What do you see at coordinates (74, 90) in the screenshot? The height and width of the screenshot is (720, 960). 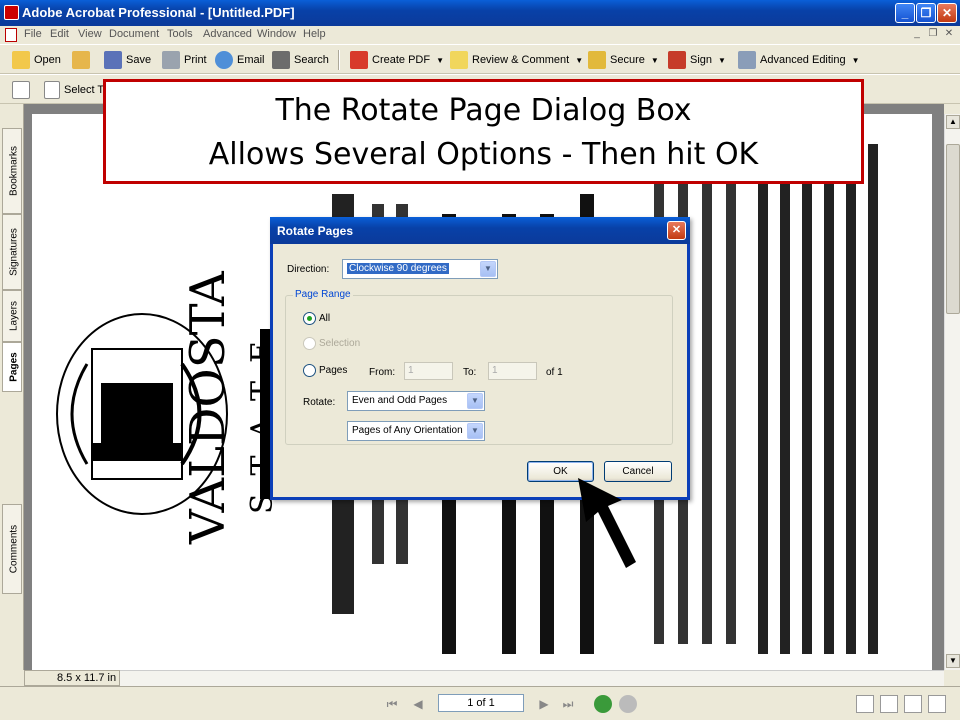 I see `select-text-button: Select T` at bounding box center [74, 90].